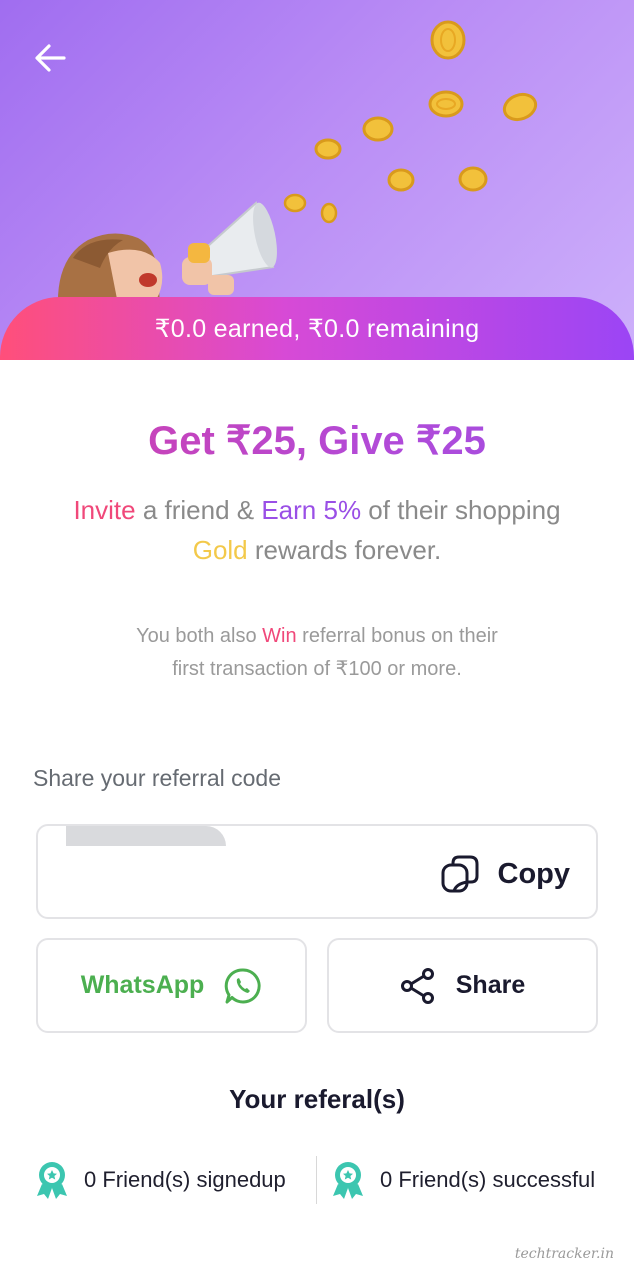  I want to click on whatsapp-icon, so click(243, 985).